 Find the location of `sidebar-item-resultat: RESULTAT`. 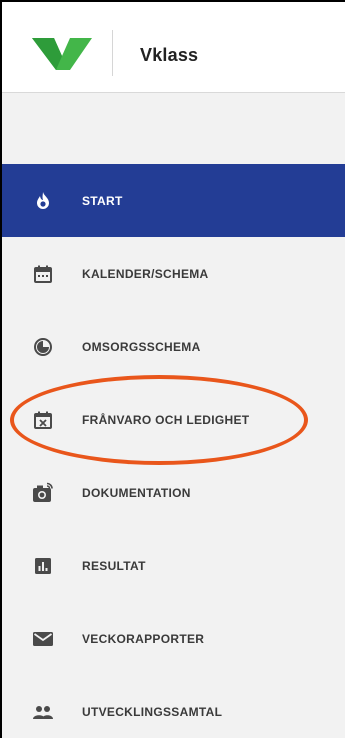

sidebar-item-resultat: RESULTAT is located at coordinates (173, 565).